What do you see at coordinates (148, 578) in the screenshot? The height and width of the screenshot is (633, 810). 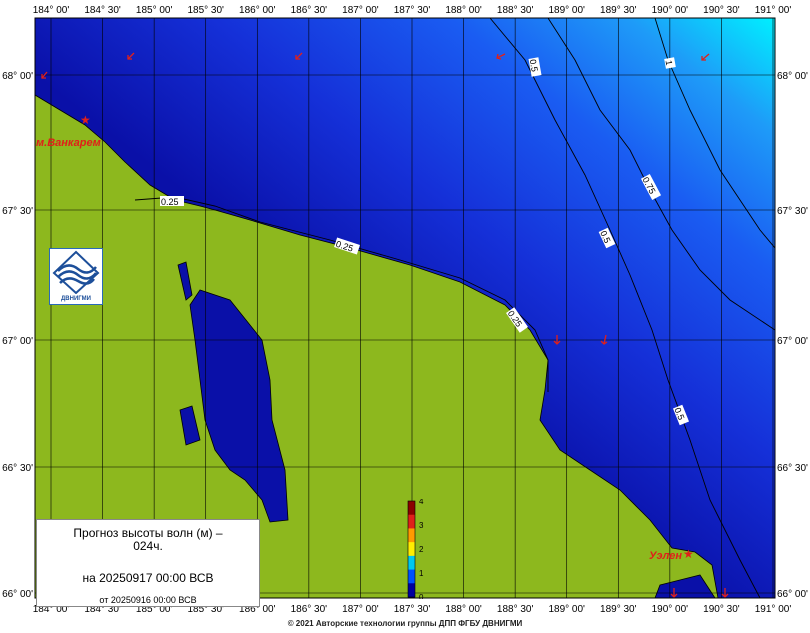 I see `forecast-valid-date: на 20250917 00:00 ВСВ` at bounding box center [148, 578].